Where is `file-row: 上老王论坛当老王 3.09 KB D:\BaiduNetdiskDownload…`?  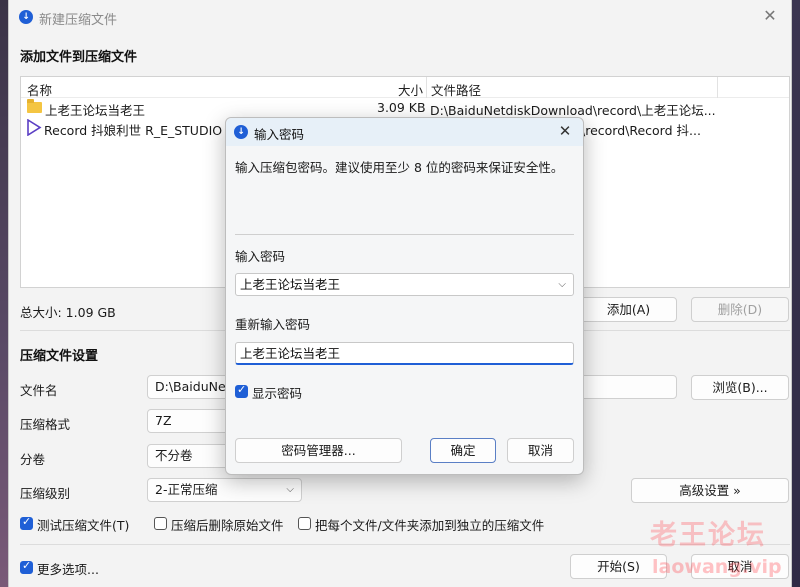
file-row: 上老王论坛当老王 3.09 KB D:\BaiduNetdiskDownload… is located at coordinates (405, 108).